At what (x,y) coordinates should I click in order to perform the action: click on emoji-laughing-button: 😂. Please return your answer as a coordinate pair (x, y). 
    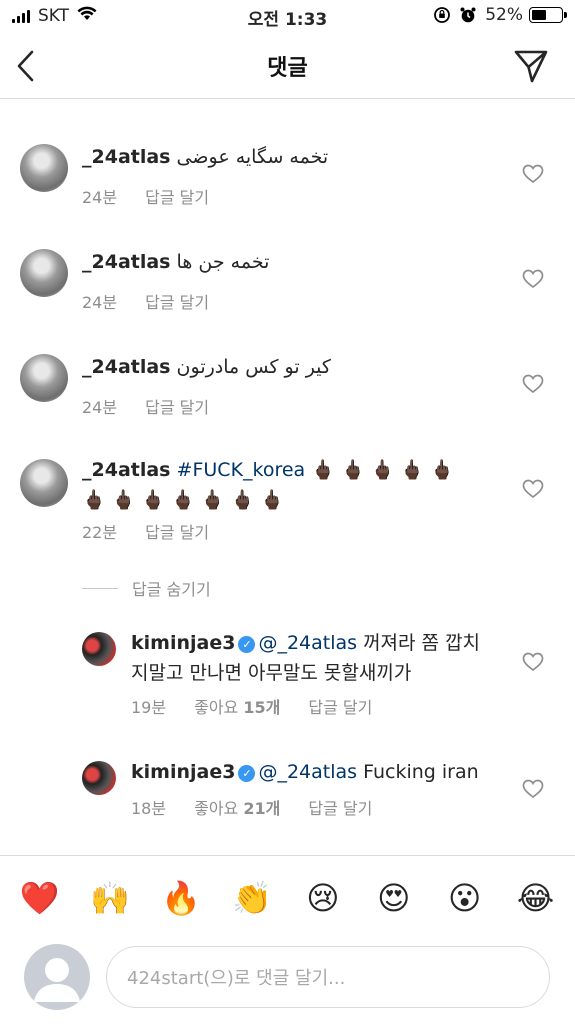
    Looking at the image, I should click on (536, 898).